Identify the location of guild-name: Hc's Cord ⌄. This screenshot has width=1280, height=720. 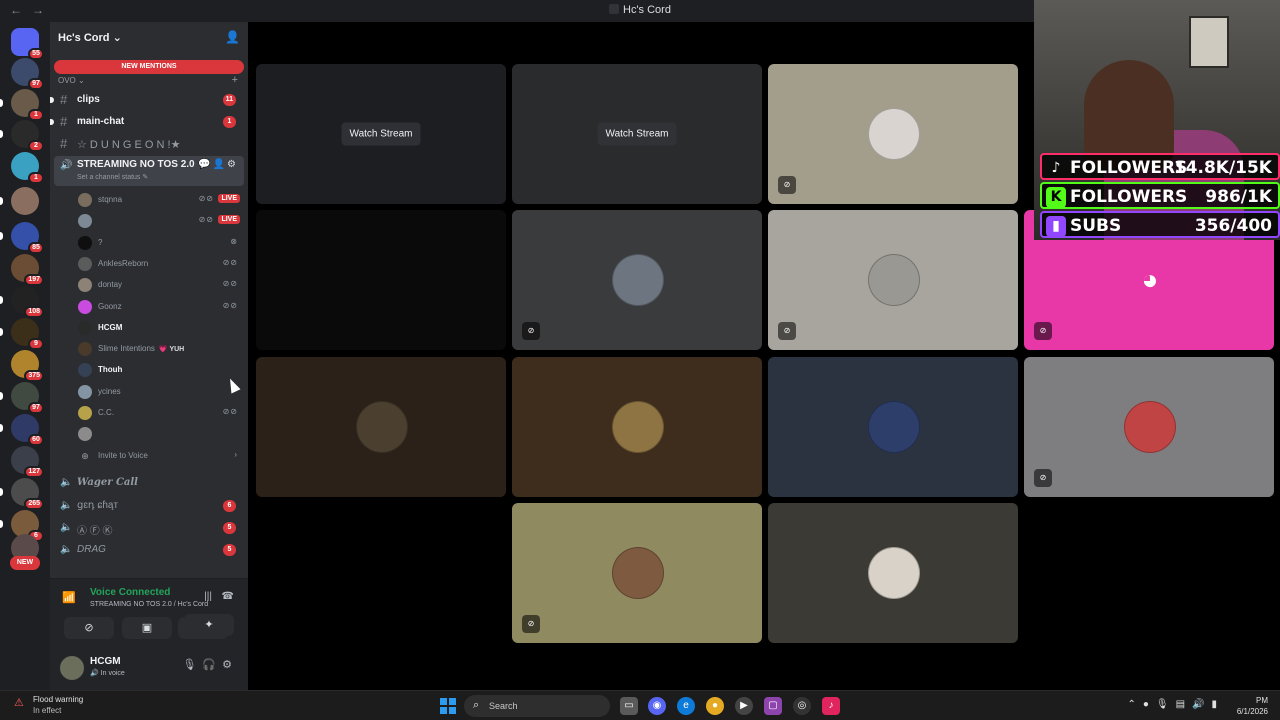
(90, 37).